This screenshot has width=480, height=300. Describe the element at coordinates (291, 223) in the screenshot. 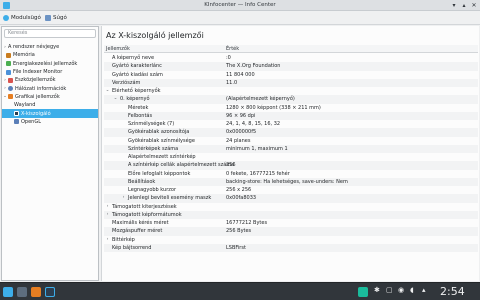

I see `table-row: Maximális kérés méret 16777212 Bytes` at that location.